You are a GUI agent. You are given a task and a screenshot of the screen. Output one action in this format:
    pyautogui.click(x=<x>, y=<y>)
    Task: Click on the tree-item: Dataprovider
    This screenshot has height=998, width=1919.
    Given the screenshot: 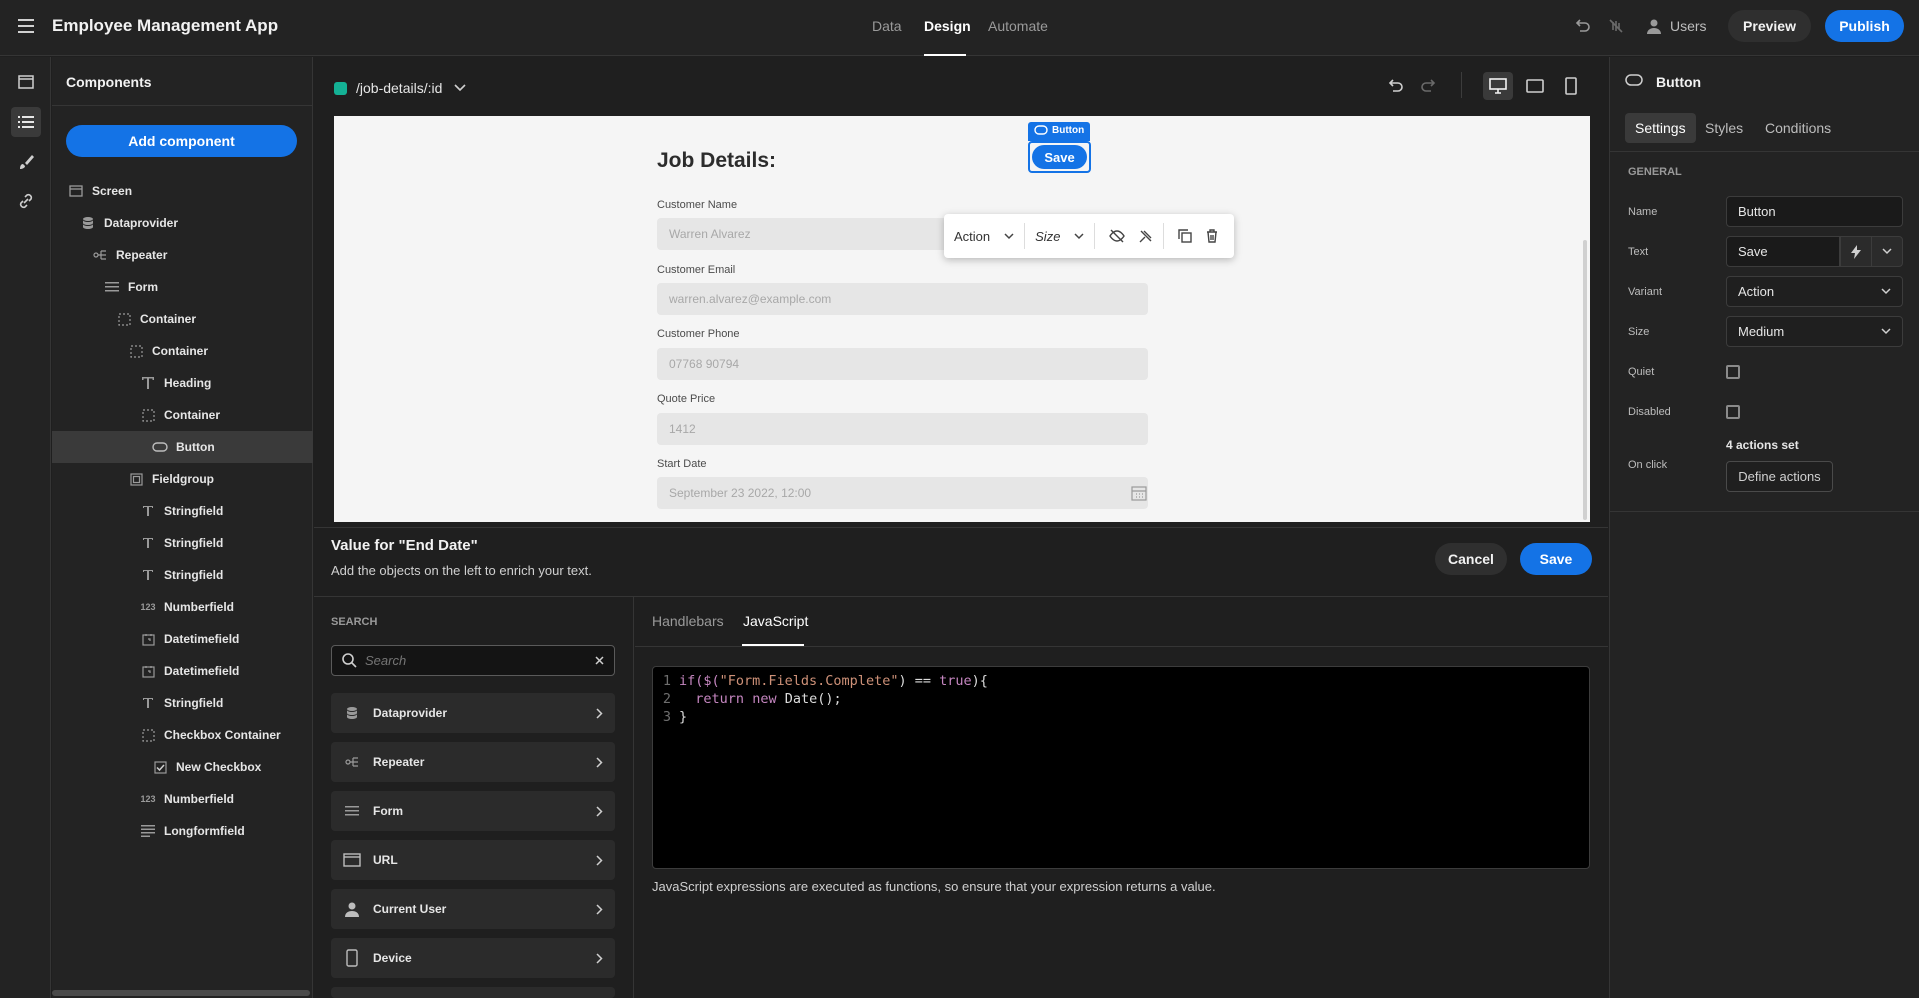 What is the action you would take?
    pyautogui.click(x=182, y=223)
    